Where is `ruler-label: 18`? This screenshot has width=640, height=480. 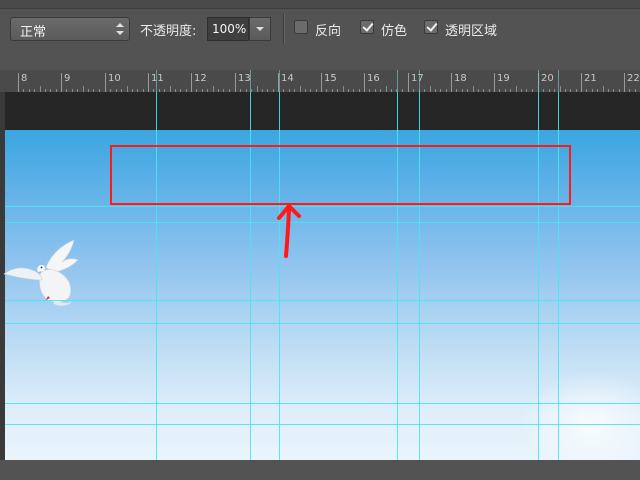 ruler-label: 18 is located at coordinates (460, 78).